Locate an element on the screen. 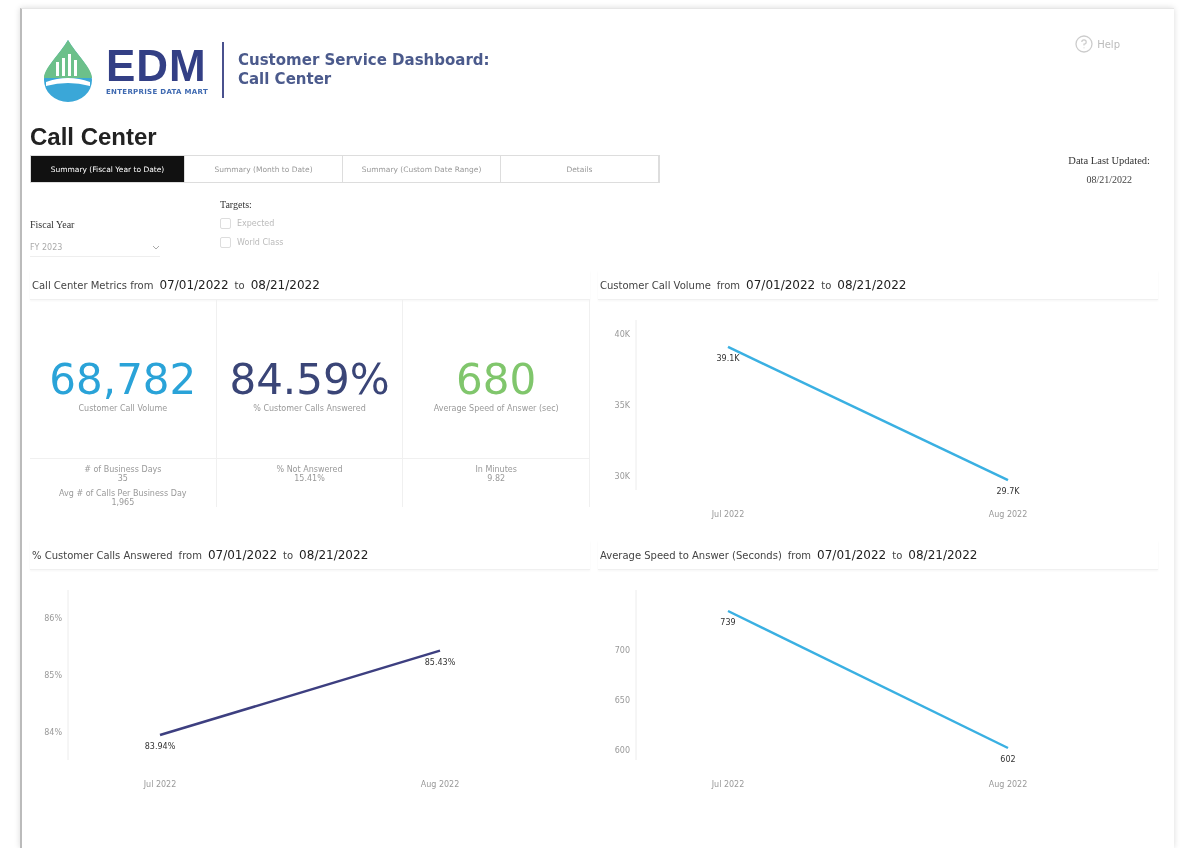  dashboard-subtitle: Call Center is located at coordinates (285, 79).